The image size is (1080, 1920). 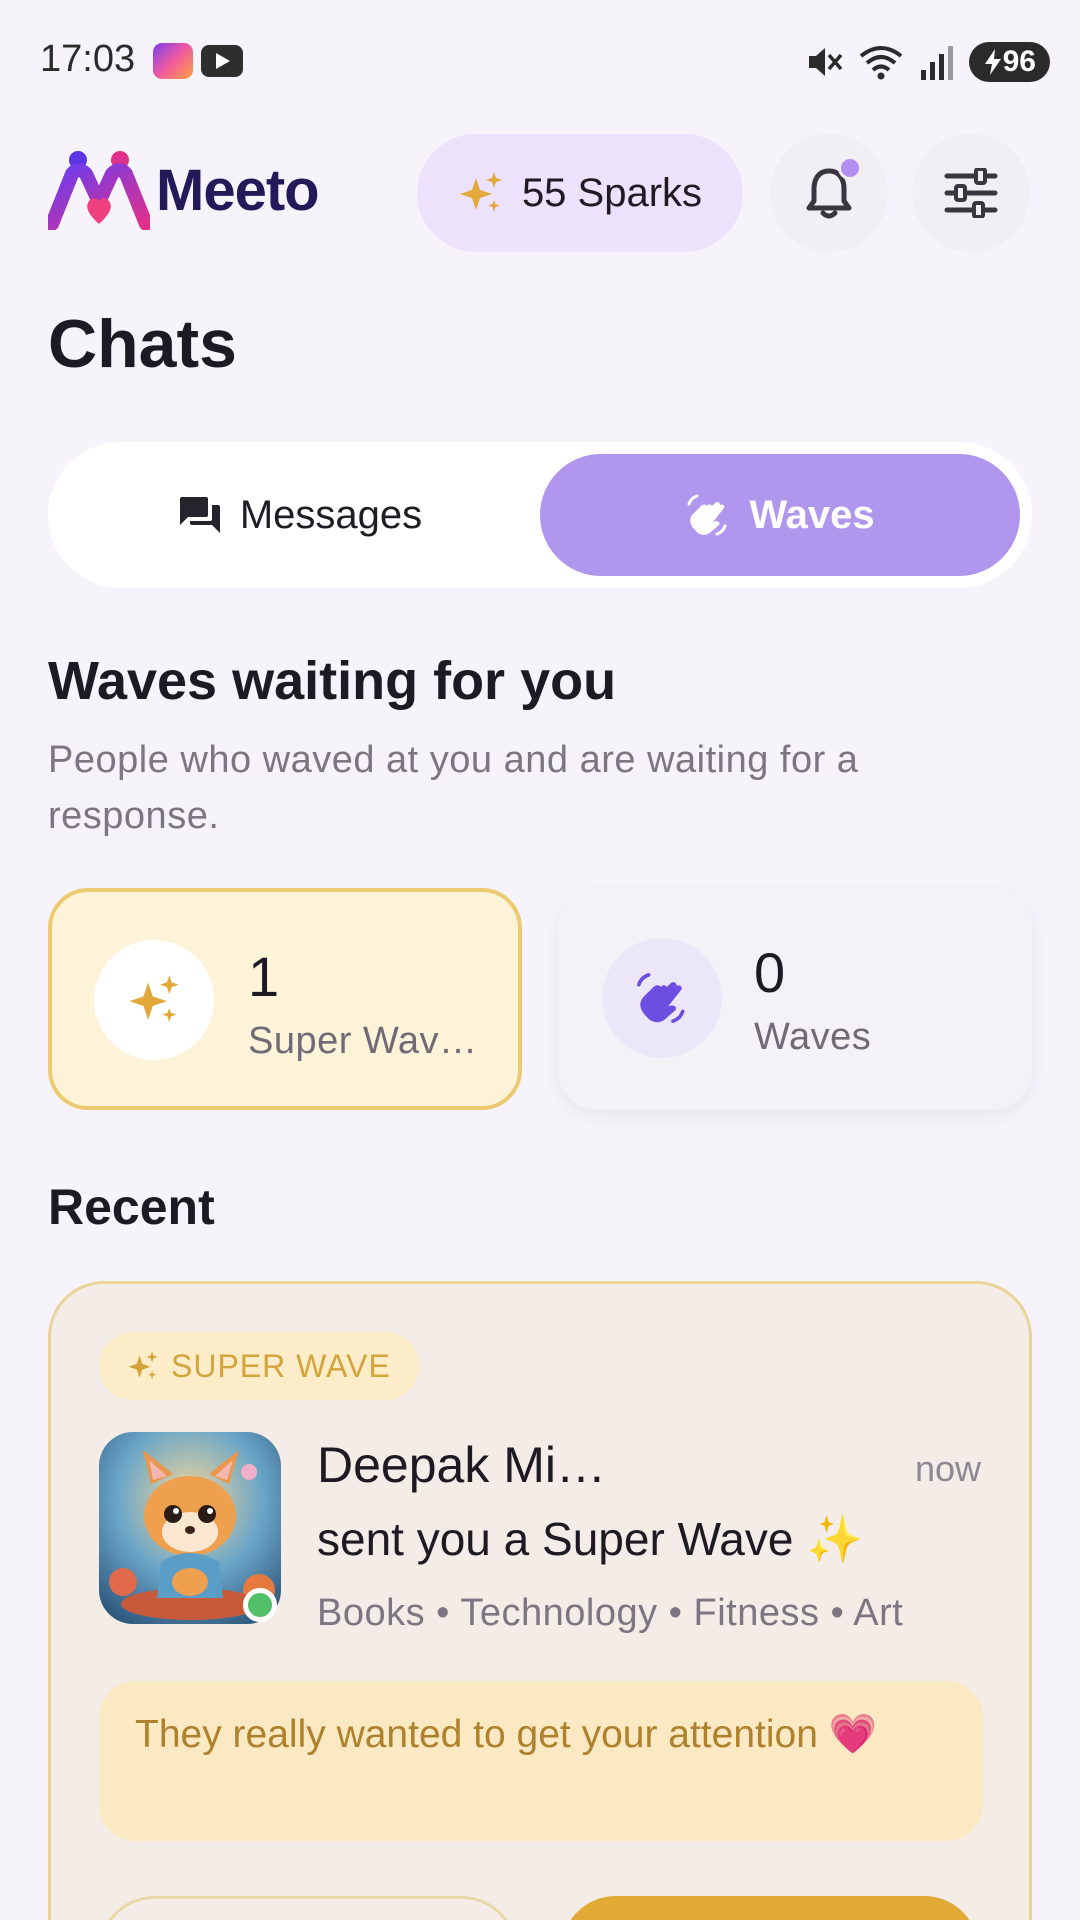 What do you see at coordinates (770, 1908) in the screenshot?
I see `primary-action-button` at bounding box center [770, 1908].